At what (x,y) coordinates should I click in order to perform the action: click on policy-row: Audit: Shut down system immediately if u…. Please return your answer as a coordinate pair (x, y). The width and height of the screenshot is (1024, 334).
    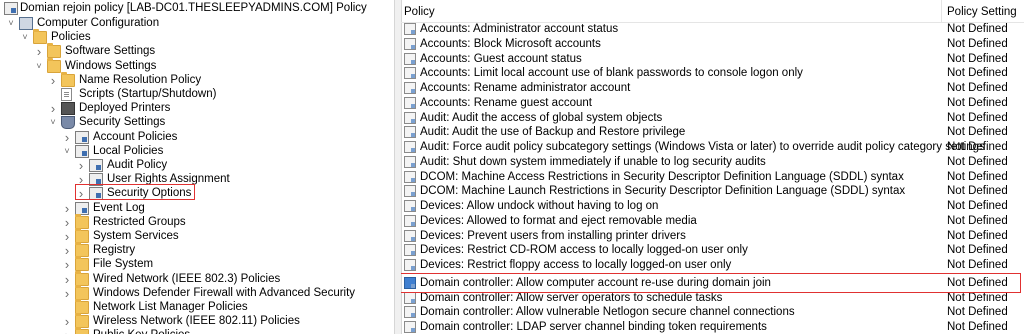
    Looking at the image, I should click on (712, 162).